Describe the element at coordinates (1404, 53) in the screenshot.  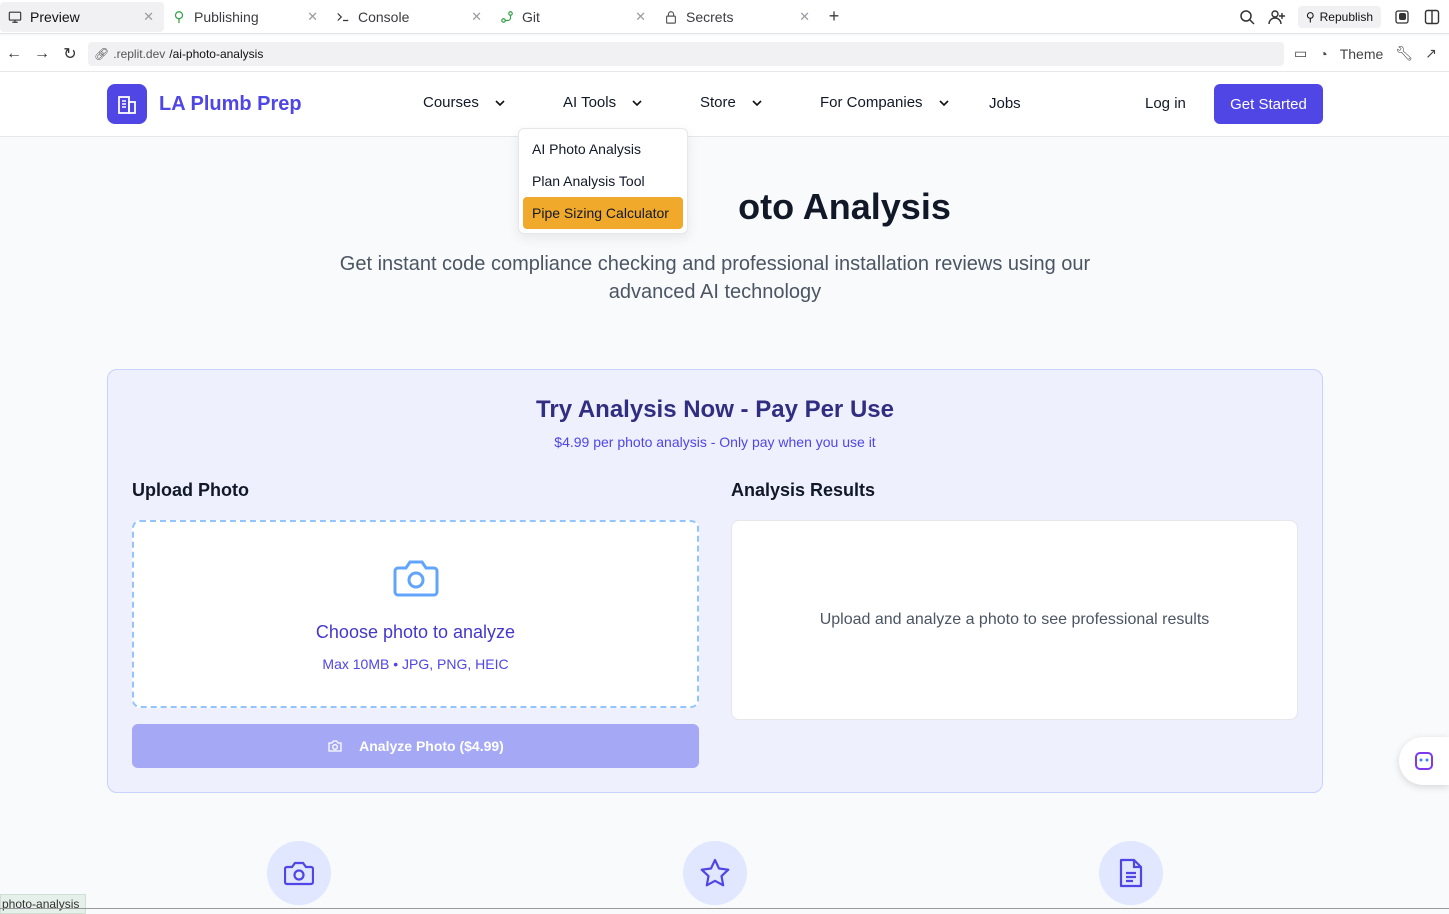
I see `wrench-icon: 🔧︎` at that location.